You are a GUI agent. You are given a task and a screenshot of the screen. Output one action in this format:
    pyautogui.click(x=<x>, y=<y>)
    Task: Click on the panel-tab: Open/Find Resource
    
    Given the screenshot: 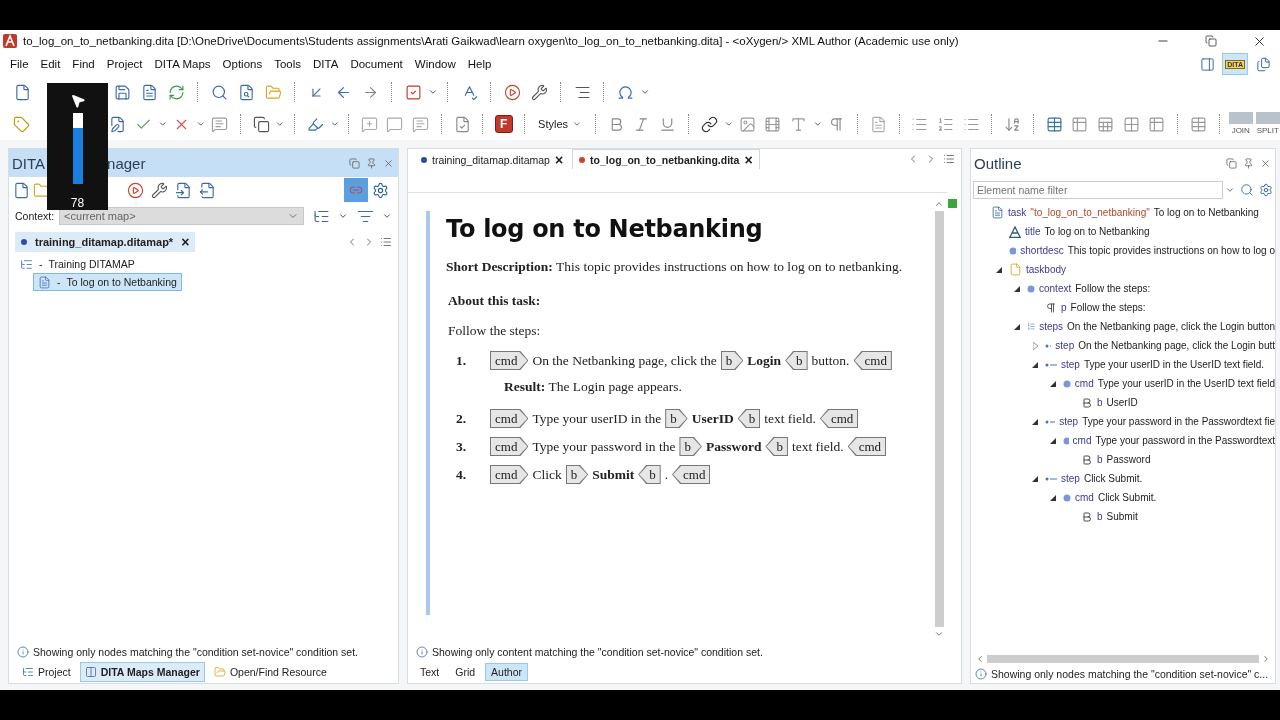 What is the action you would take?
    pyautogui.click(x=270, y=672)
    